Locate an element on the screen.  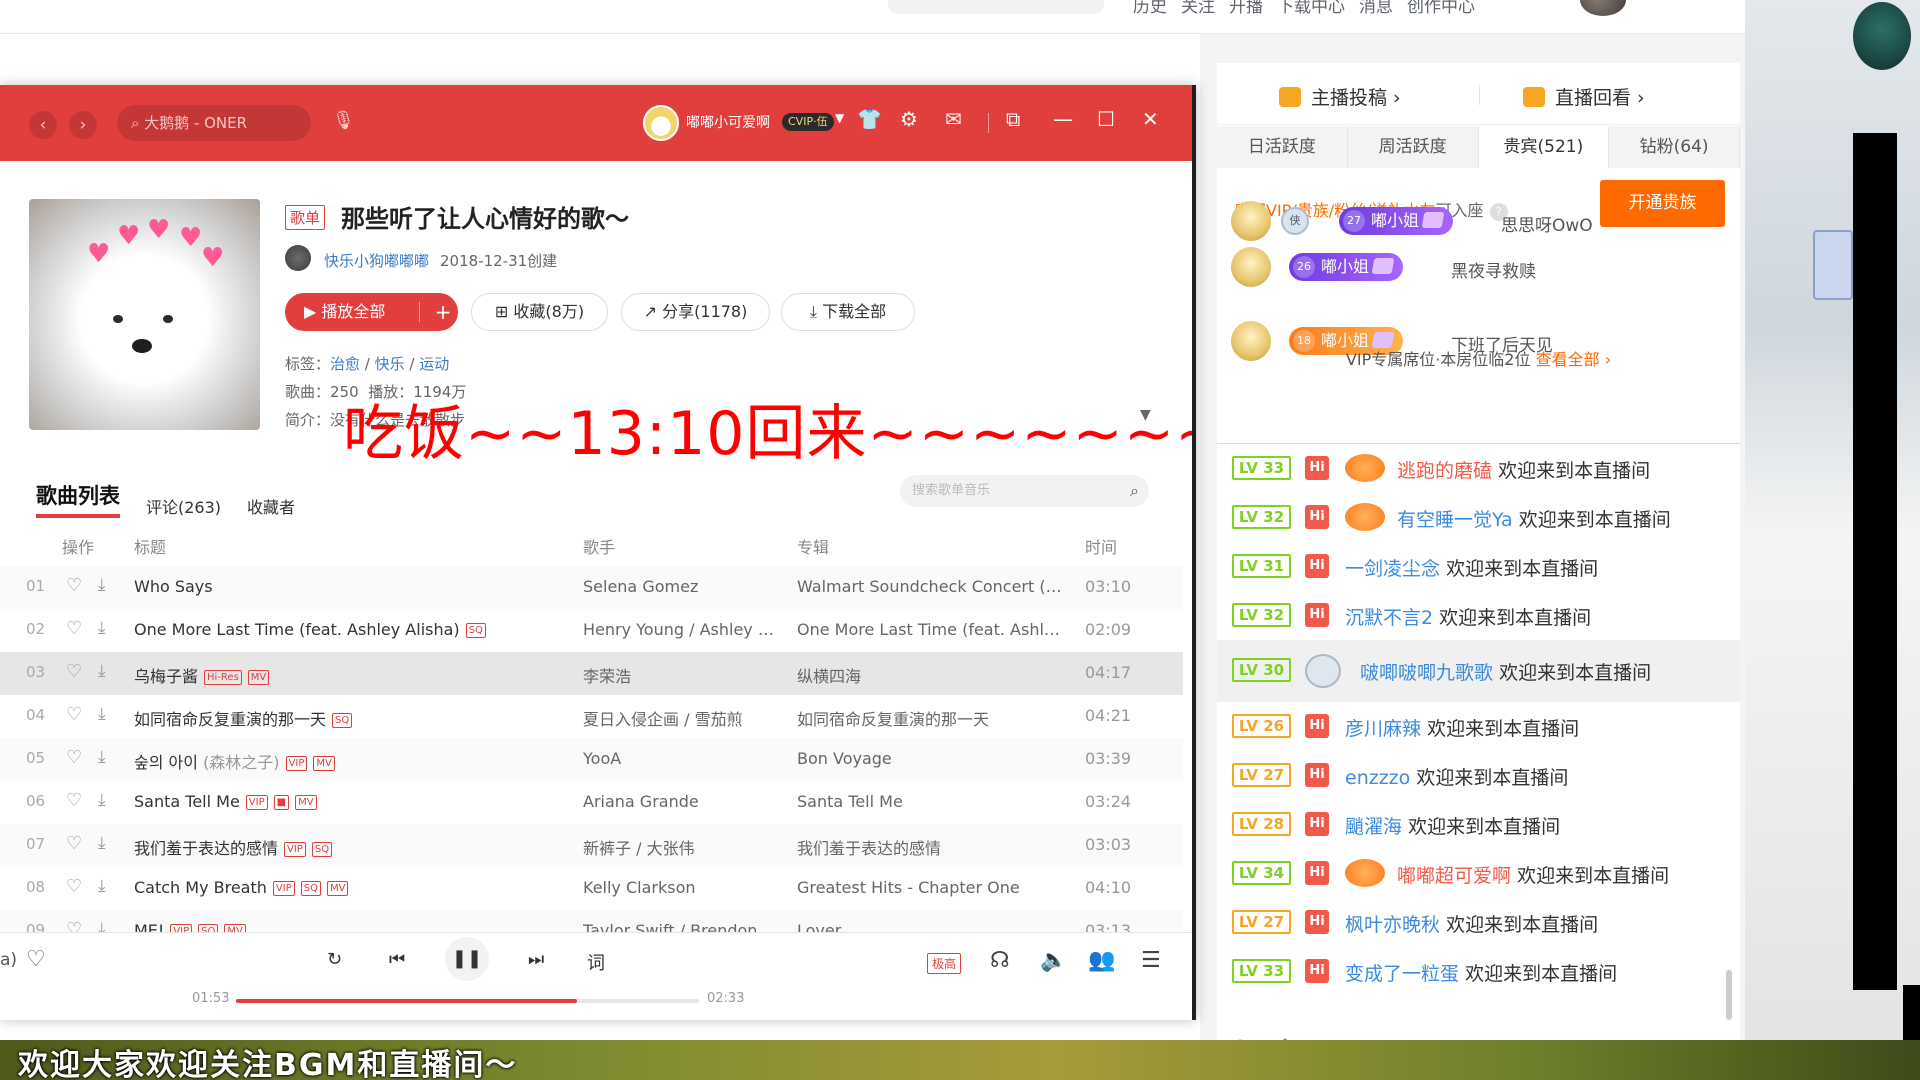
song-title-text: Catch My Breath is located at coordinates (200, 887).